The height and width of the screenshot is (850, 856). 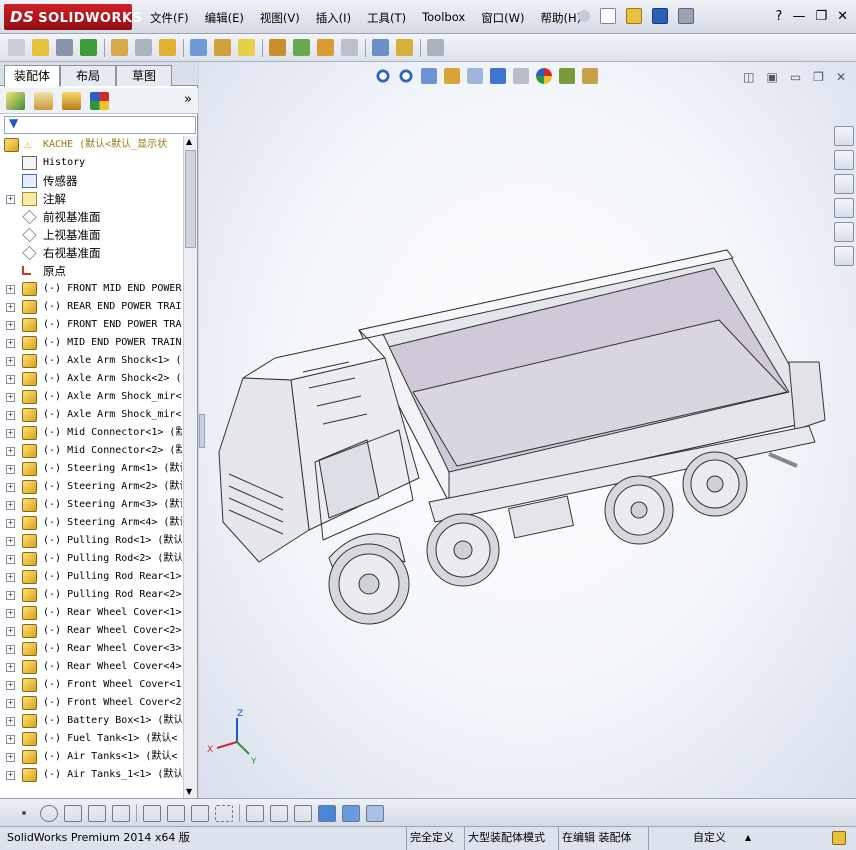 What do you see at coordinates (224, 18) in the screenshot?
I see `menu-edit: 编辑(E)` at bounding box center [224, 18].